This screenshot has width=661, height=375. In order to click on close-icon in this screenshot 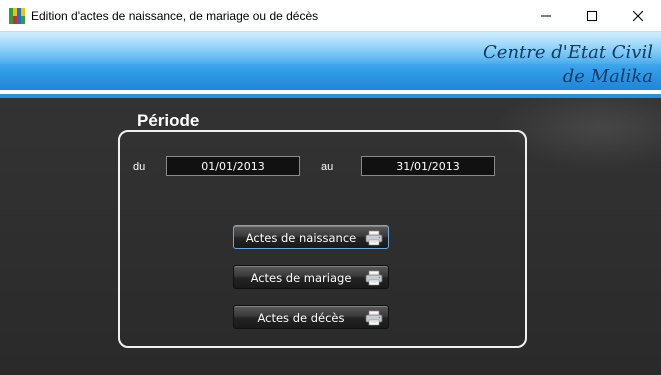, I will do `click(638, 15)`.